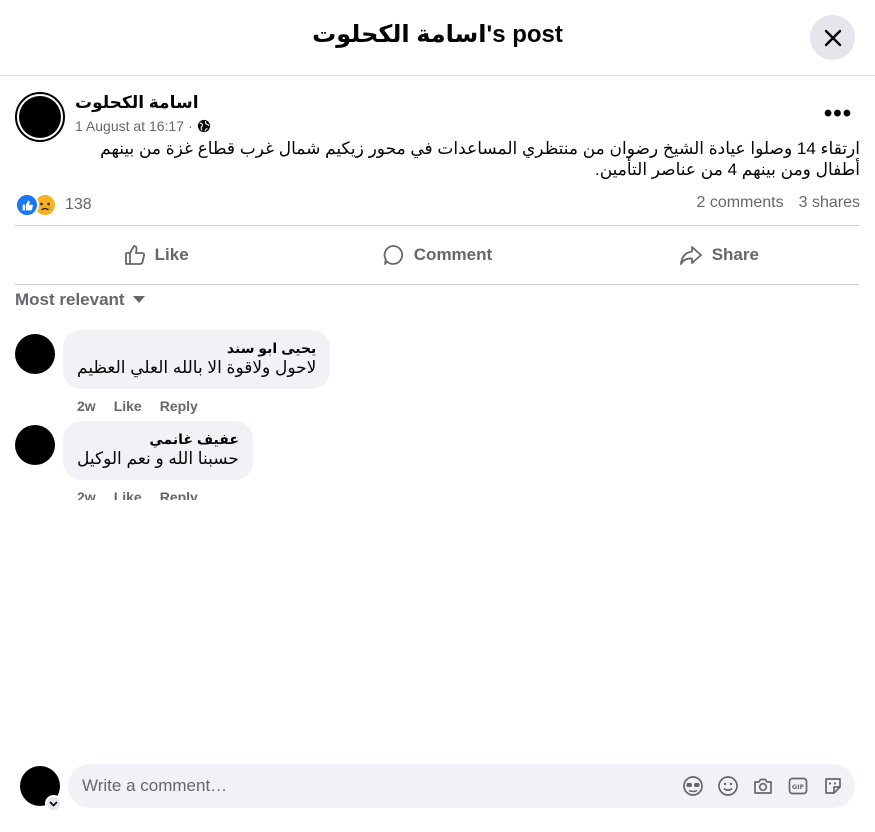 Image resolution: width=875 pixels, height=832 pixels. I want to click on sticker-button, so click(833, 786).